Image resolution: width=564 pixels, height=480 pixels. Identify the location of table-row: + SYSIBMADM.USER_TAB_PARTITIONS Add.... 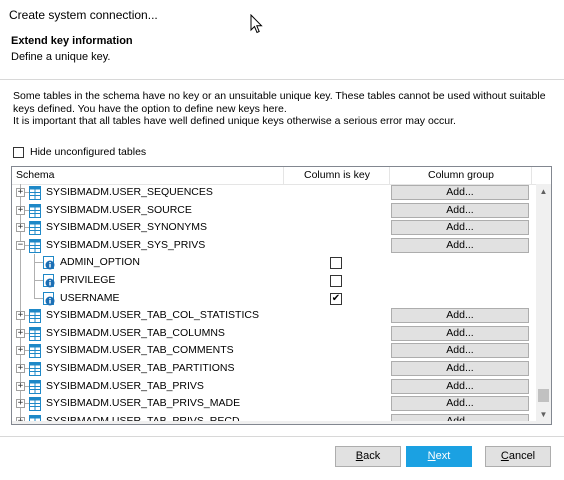
(274, 369).